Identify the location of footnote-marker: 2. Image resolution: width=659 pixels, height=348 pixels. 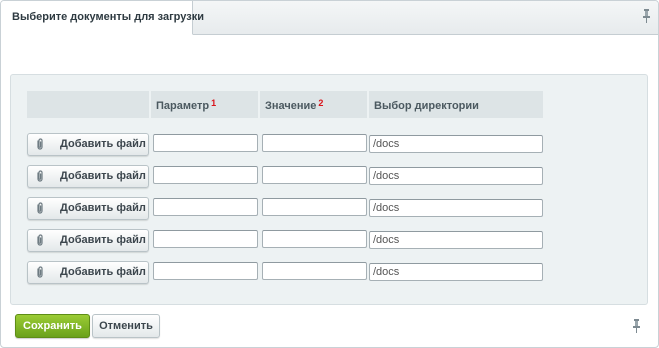
(321, 103).